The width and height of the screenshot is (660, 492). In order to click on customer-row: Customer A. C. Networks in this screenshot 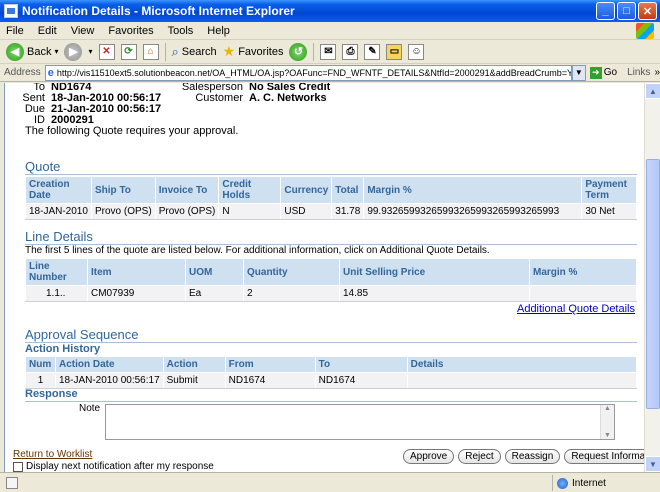, I will do `click(261, 98)`.